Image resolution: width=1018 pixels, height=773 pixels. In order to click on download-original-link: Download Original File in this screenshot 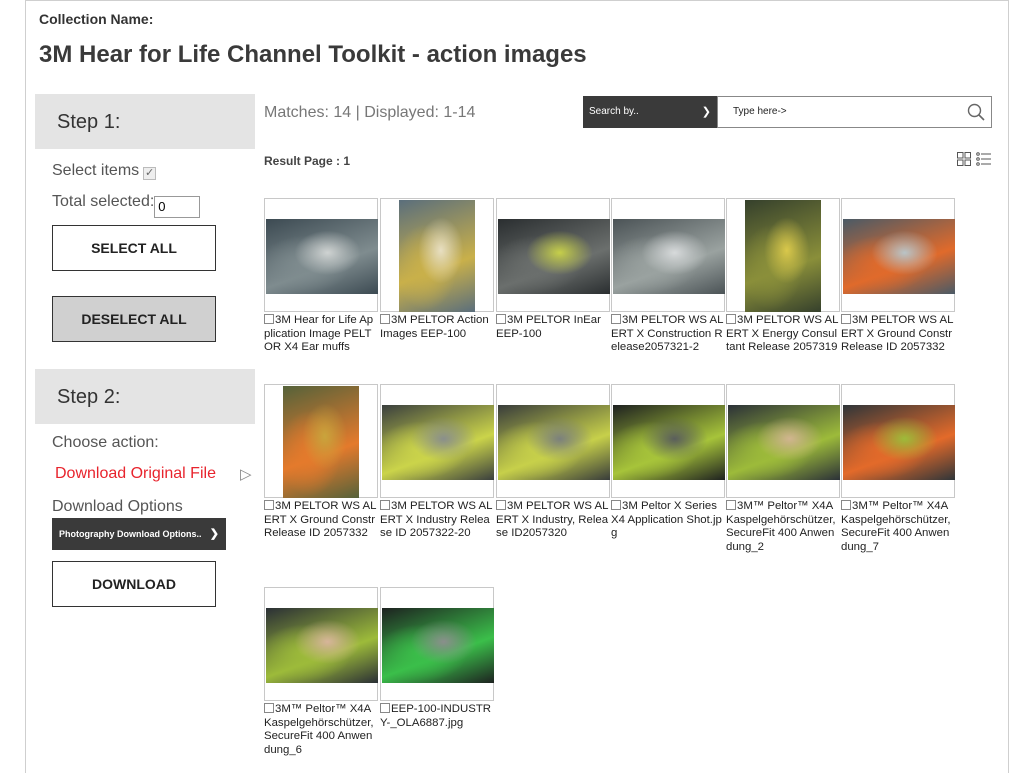, I will do `click(135, 474)`.